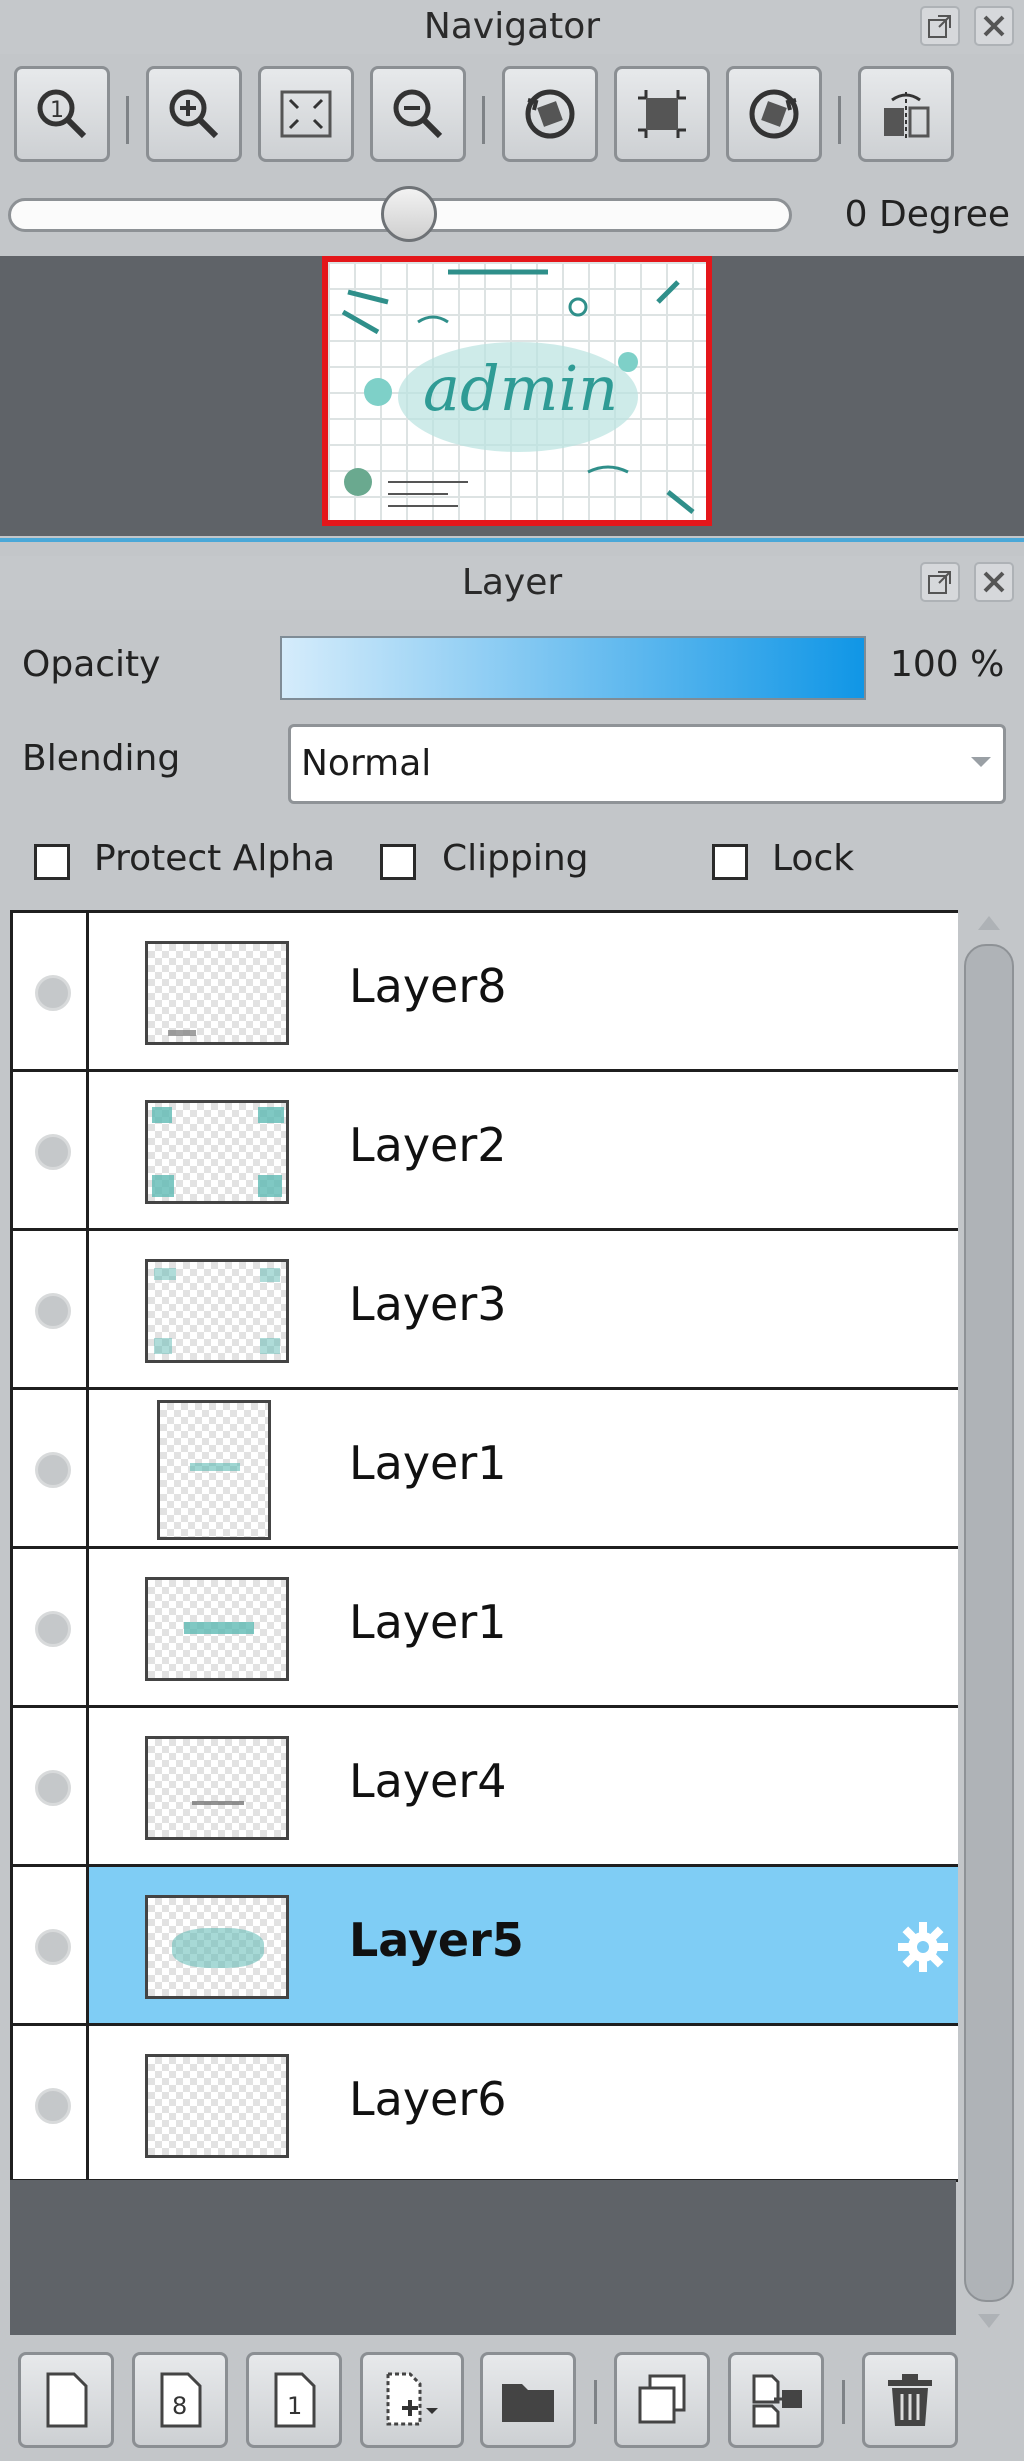  I want to click on new-folder-button, so click(528, 2400).